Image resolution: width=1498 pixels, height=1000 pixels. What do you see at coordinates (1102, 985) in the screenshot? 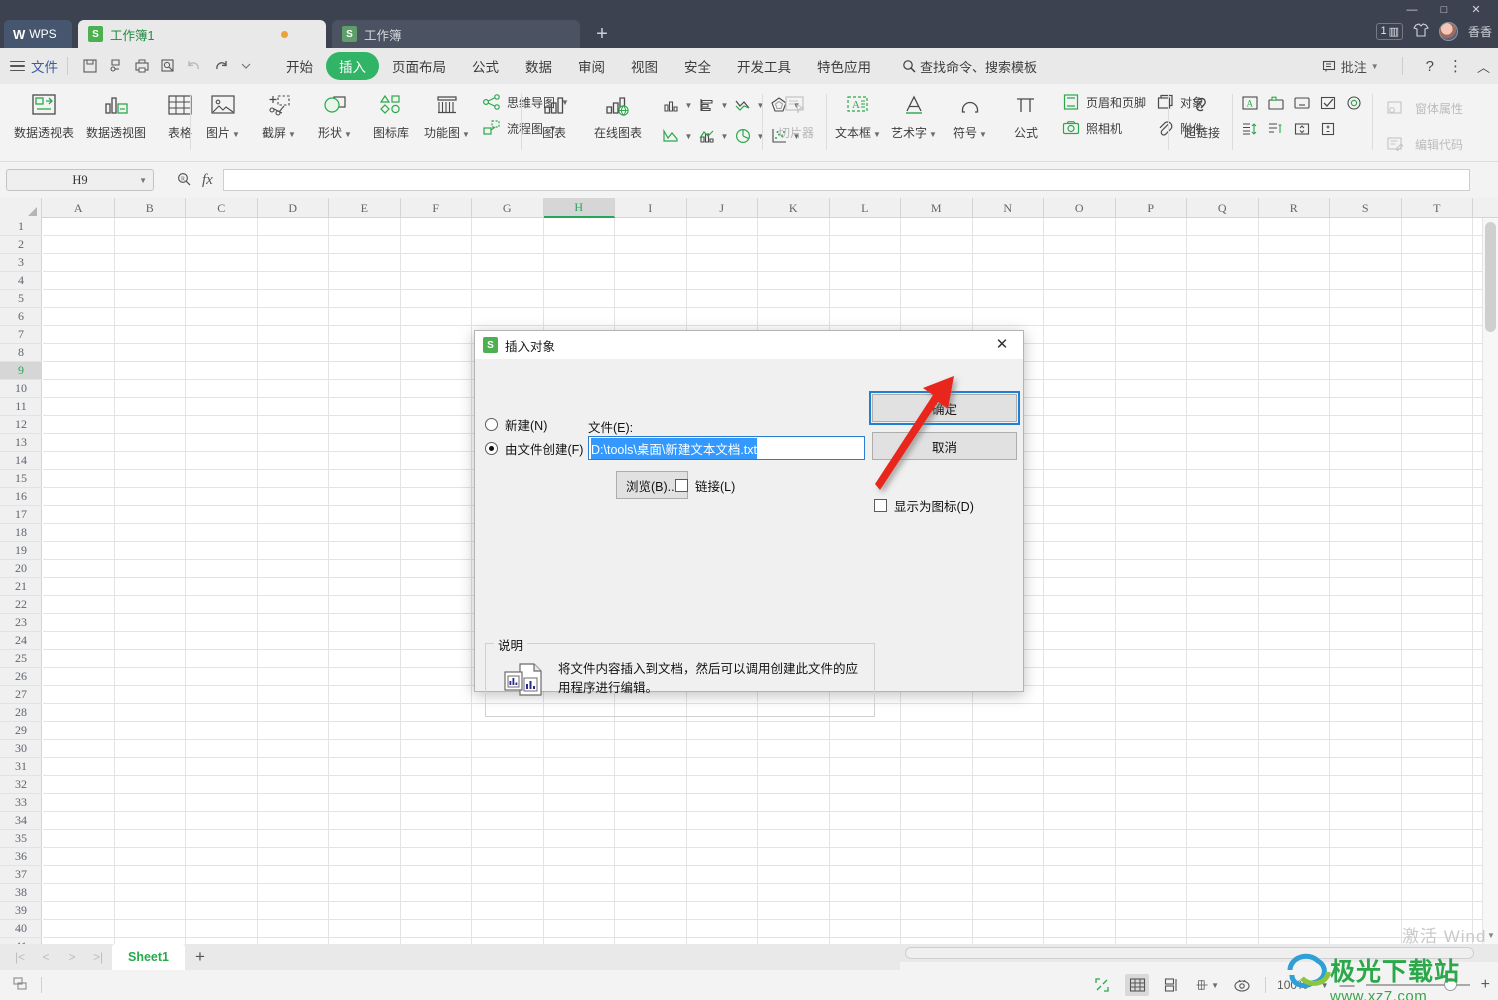
I see `fullscreen-icon` at bounding box center [1102, 985].